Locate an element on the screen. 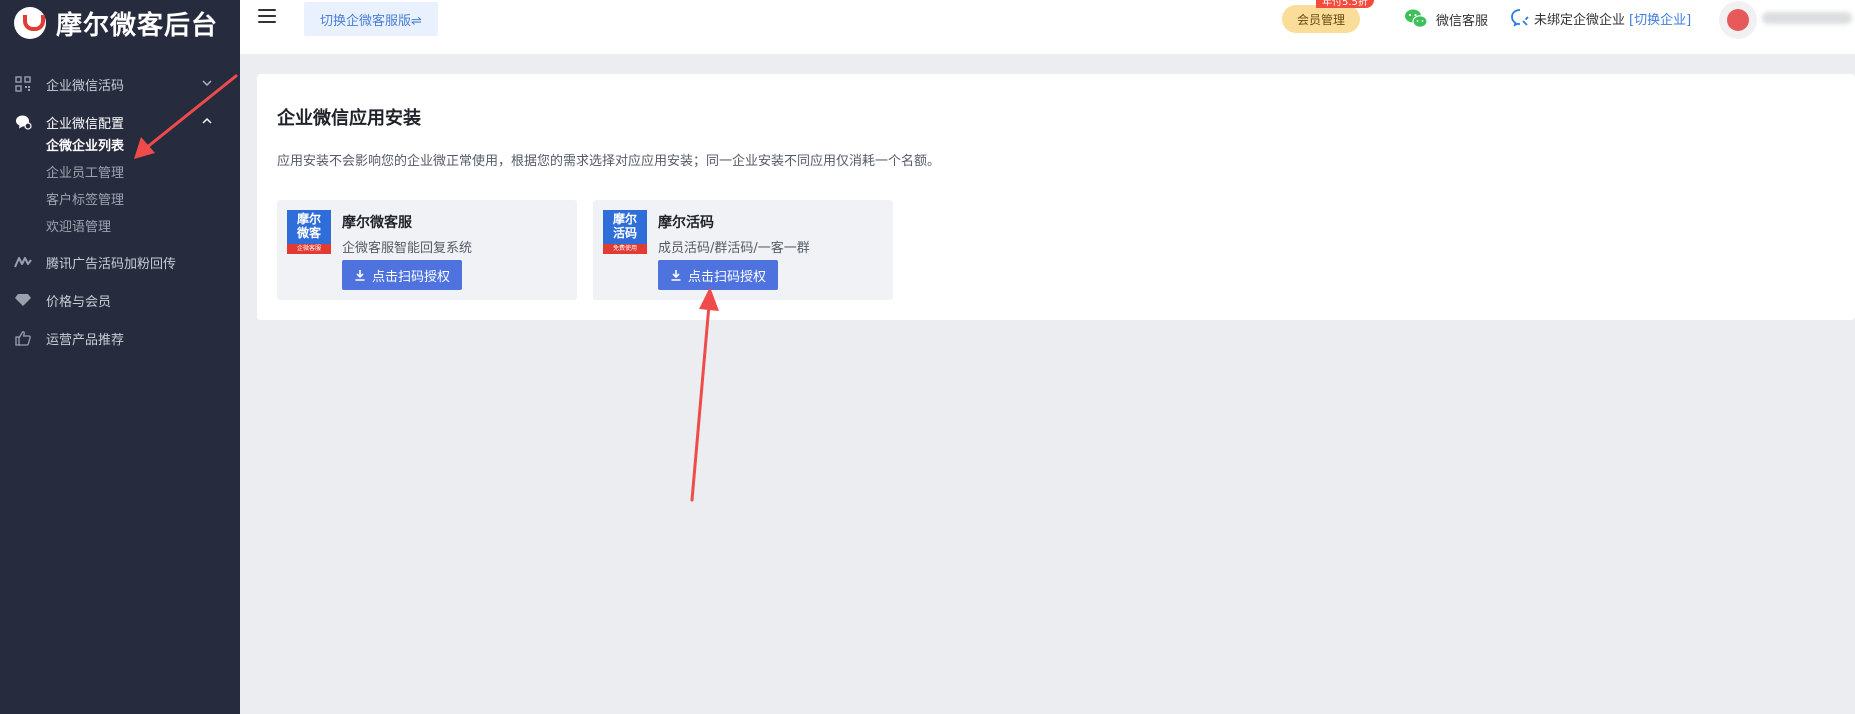 The height and width of the screenshot is (714, 1855). brand-logo-icon is located at coordinates (30, 23).